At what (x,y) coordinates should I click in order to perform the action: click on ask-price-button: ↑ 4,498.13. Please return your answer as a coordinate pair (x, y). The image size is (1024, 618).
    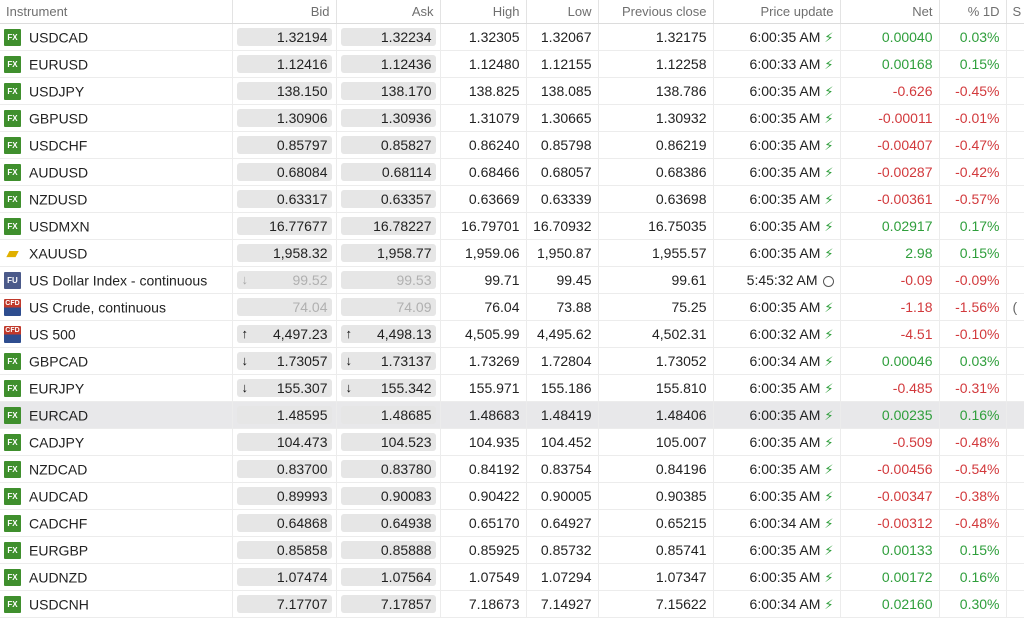
    Looking at the image, I should click on (388, 334).